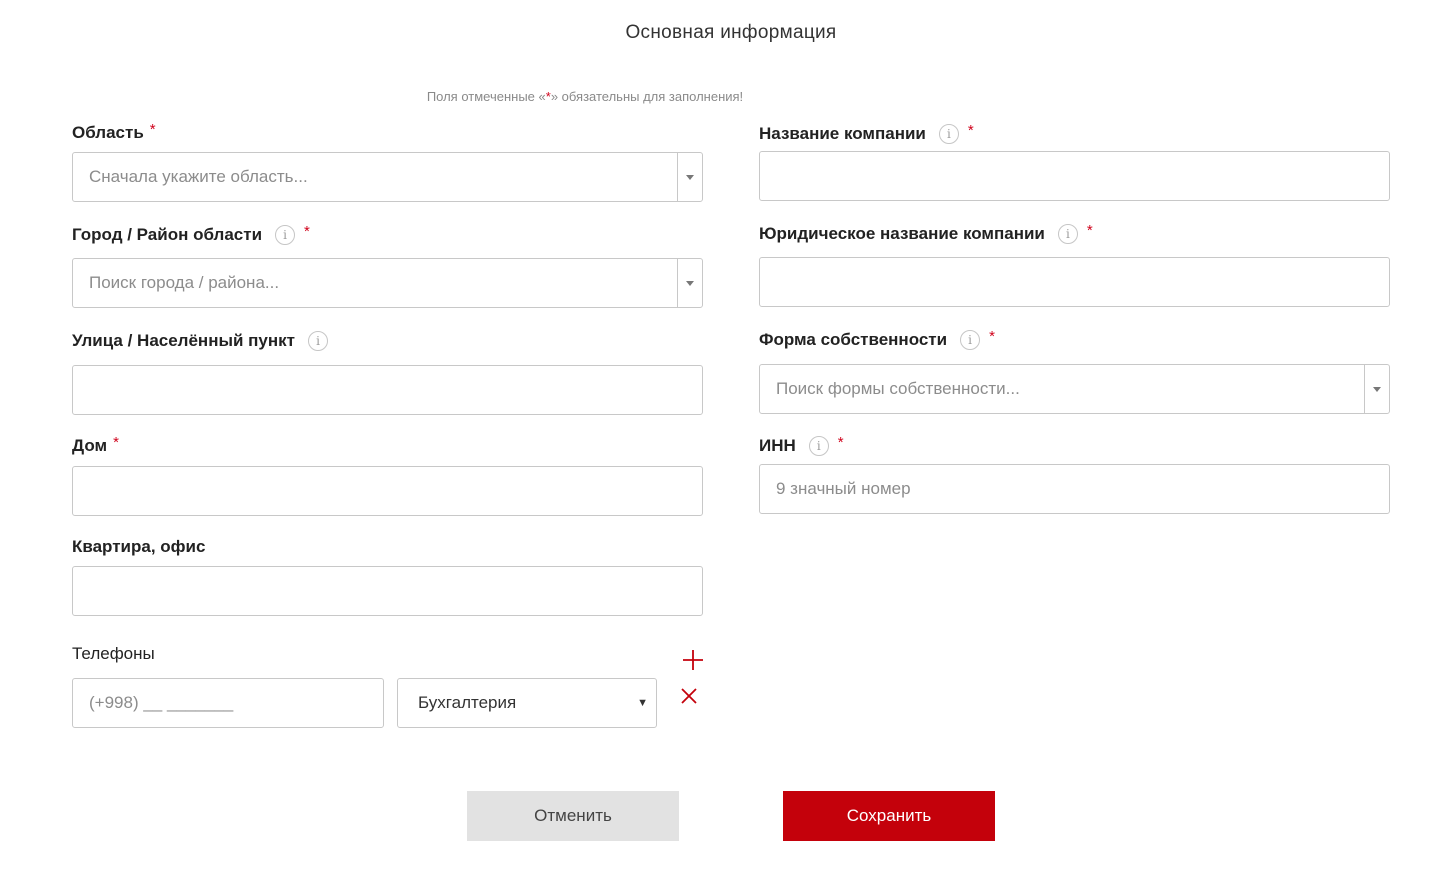 The image size is (1447, 881). What do you see at coordinates (801, 444) in the screenshot?
I see `inn-label: ИНН i *` at bounding box center [801, 444].